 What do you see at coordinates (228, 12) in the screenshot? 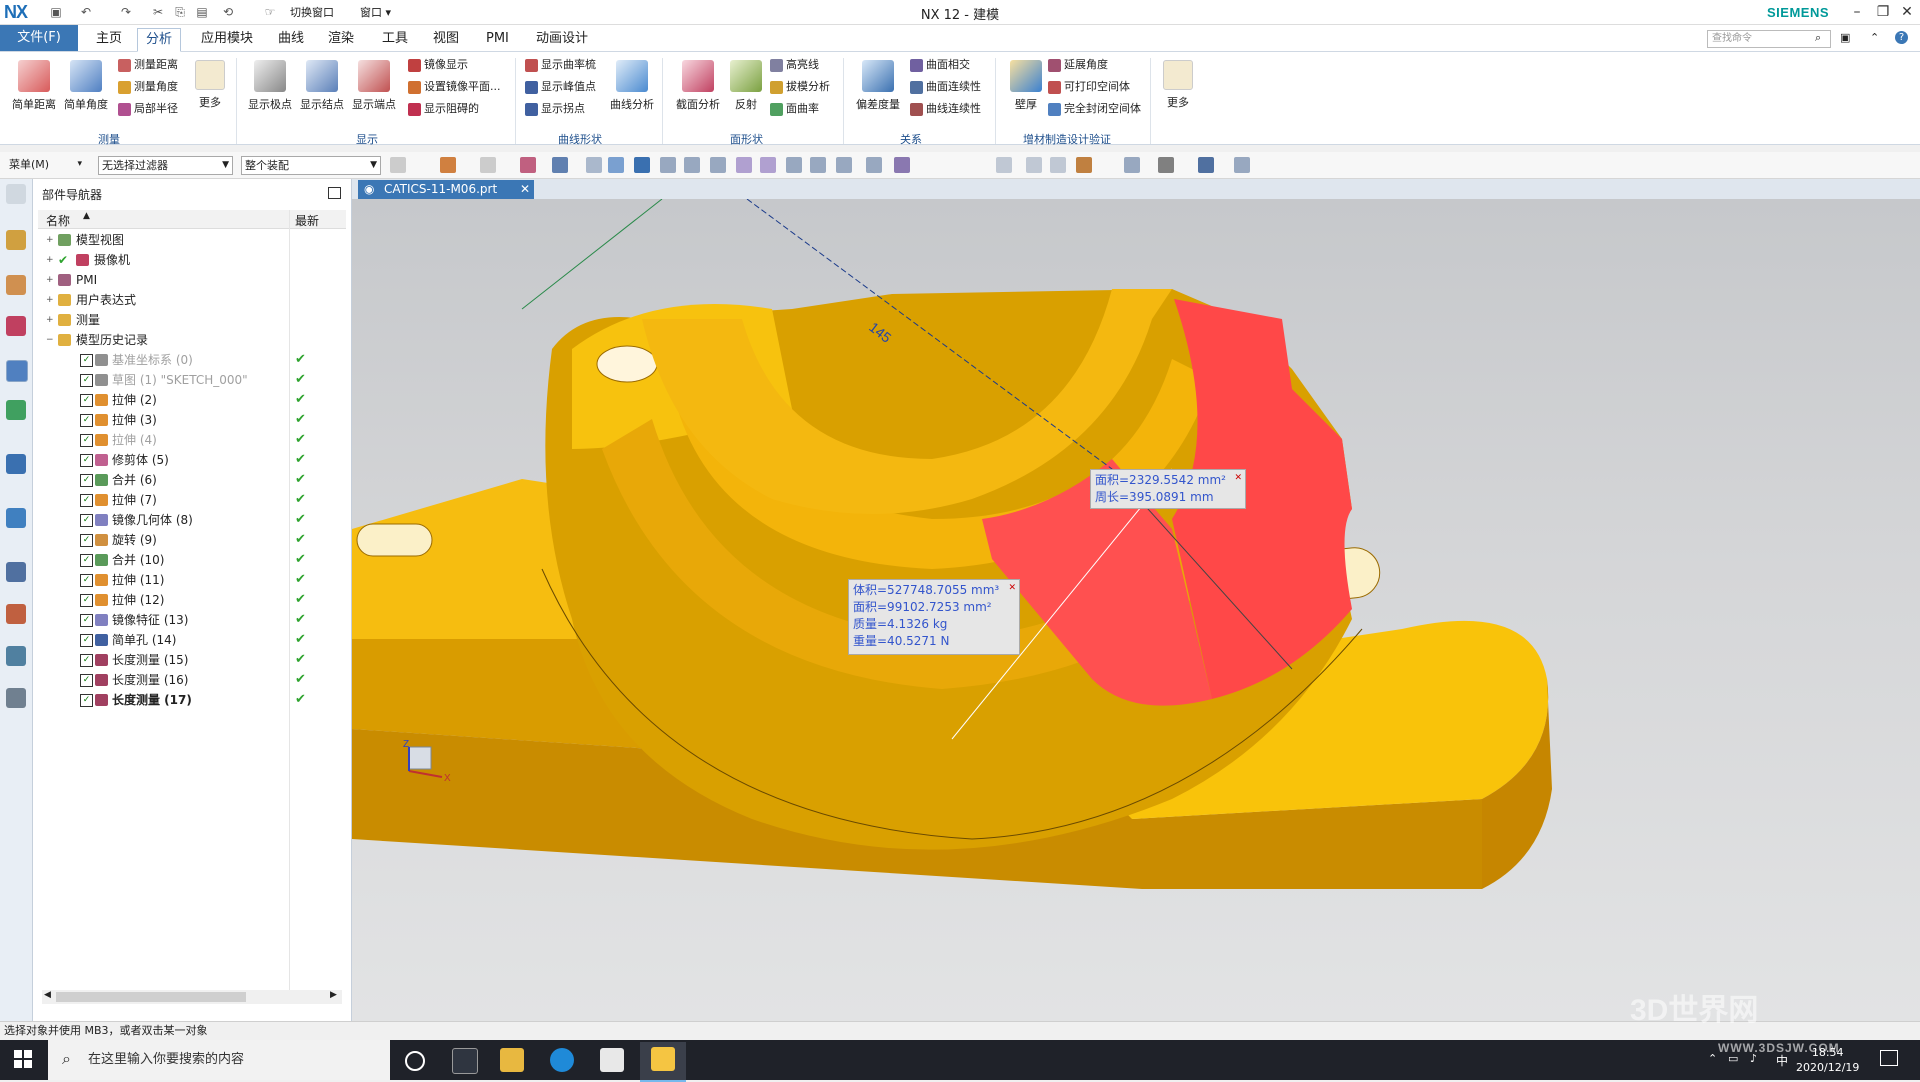
I see `repeat-command-icon: ⟲` at bounding box center [228, 12].